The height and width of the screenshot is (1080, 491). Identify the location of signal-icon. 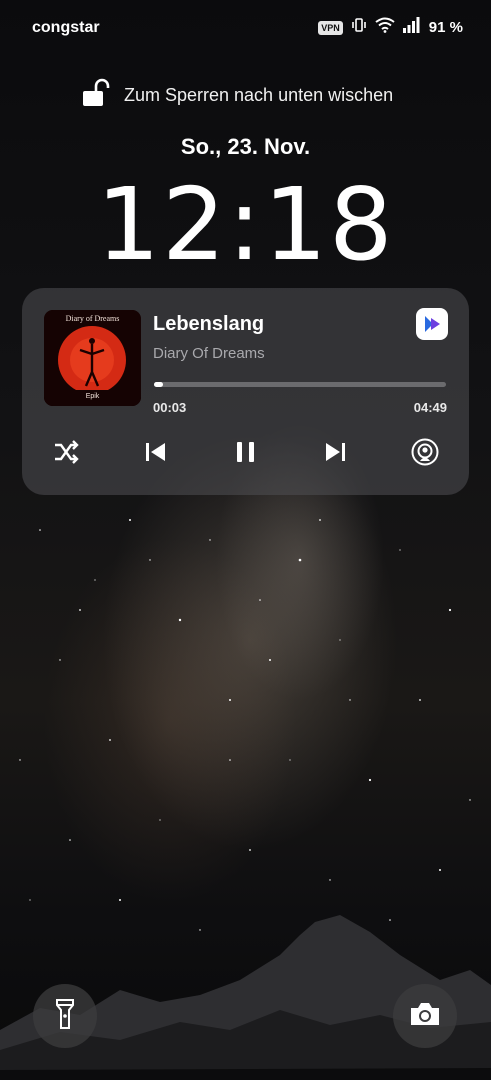
(411, 27).